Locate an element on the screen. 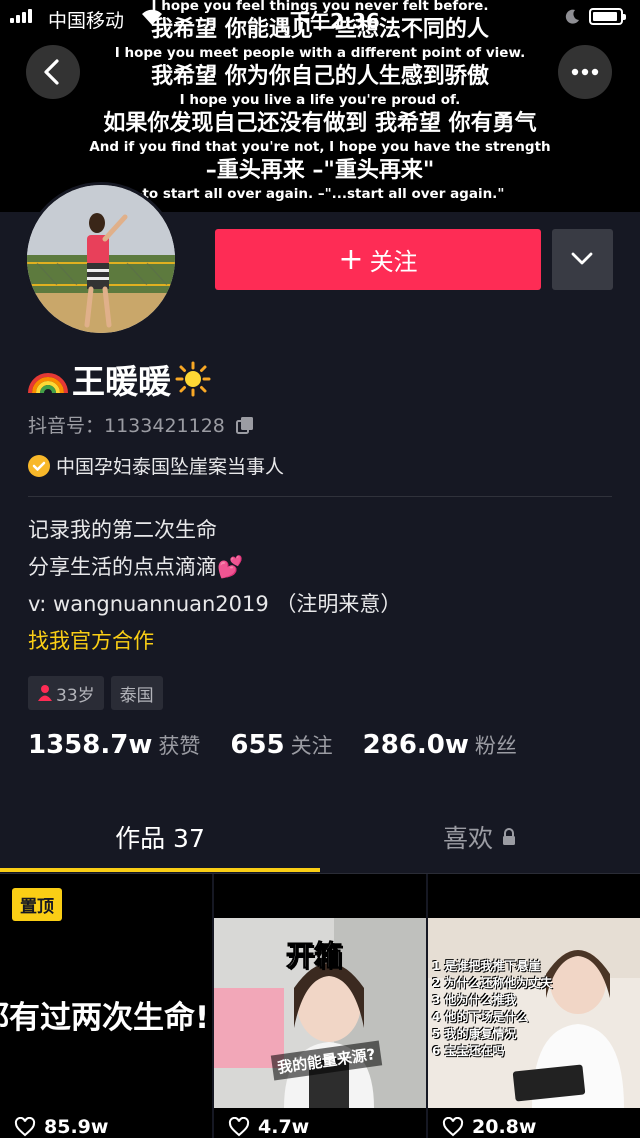  video-cover-text: 都有过两次生命! is located at coordinates (105, 1018).